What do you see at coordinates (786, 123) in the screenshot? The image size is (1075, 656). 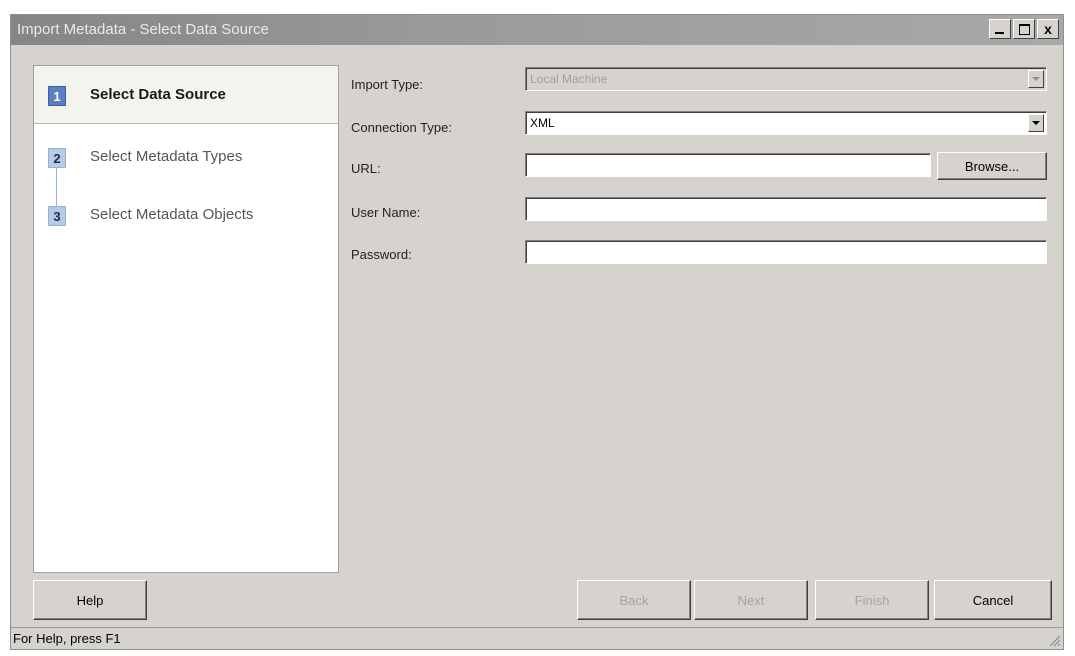 I see `connection-type-combo: XML` at bounding box center [786, 123].